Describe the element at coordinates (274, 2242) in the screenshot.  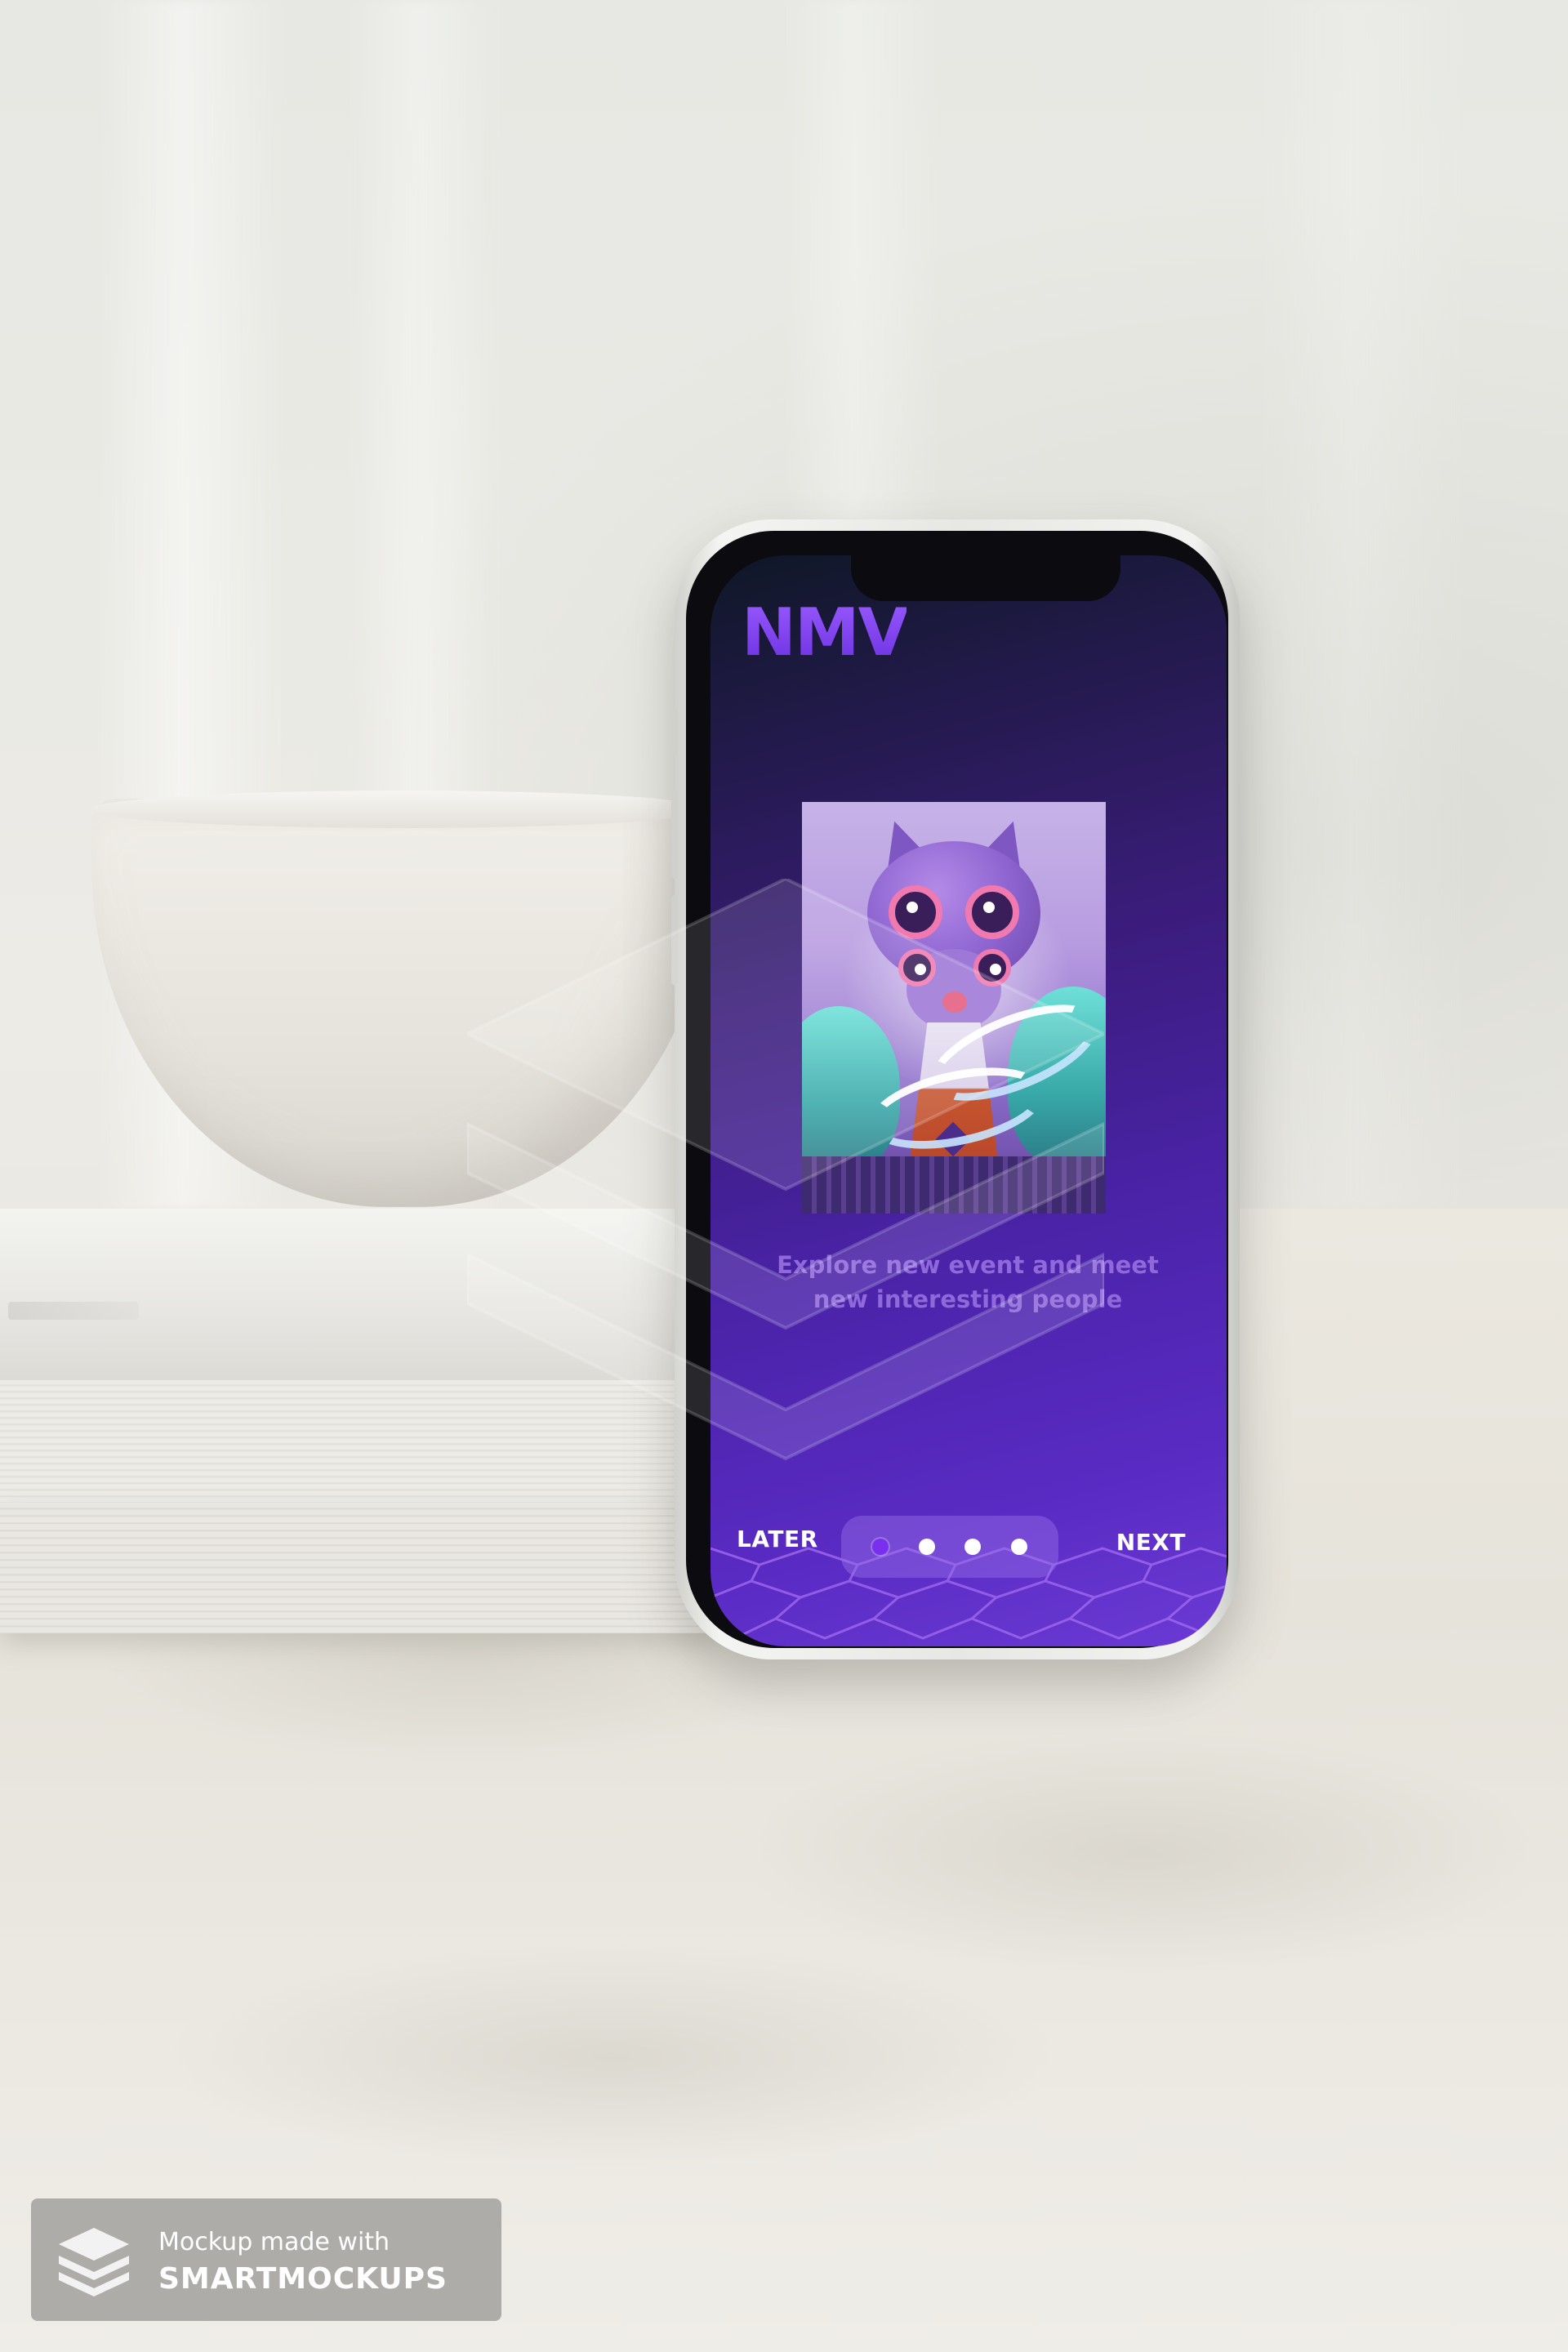
I see `badge-caption: Mockup made with` at that location.